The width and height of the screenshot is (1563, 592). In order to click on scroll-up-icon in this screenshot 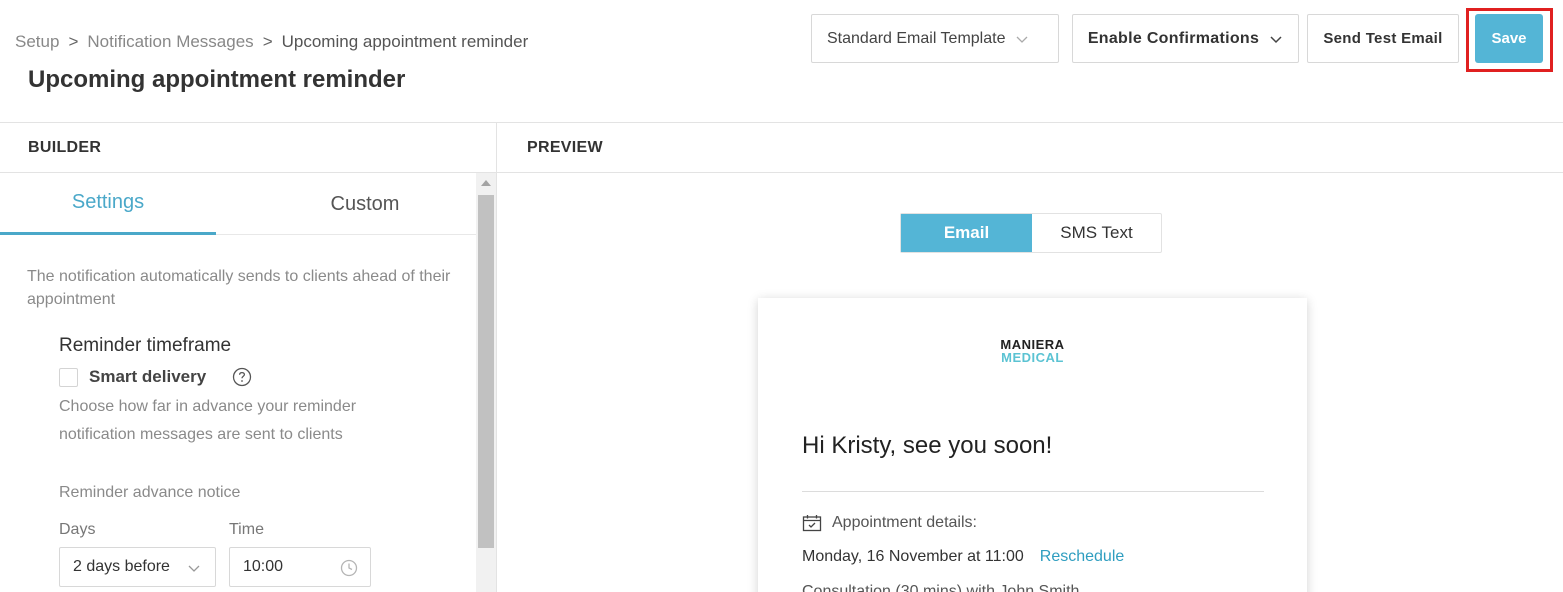, I will do `click(486, 183)`.